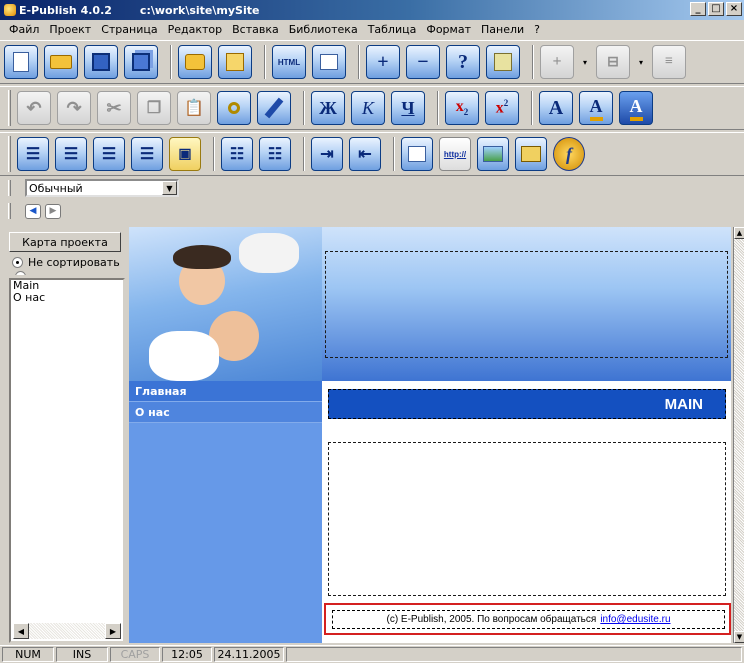 This screenshot has height=663, width=744. I want to click on outdent-button: ⇤, so click(365, 154).